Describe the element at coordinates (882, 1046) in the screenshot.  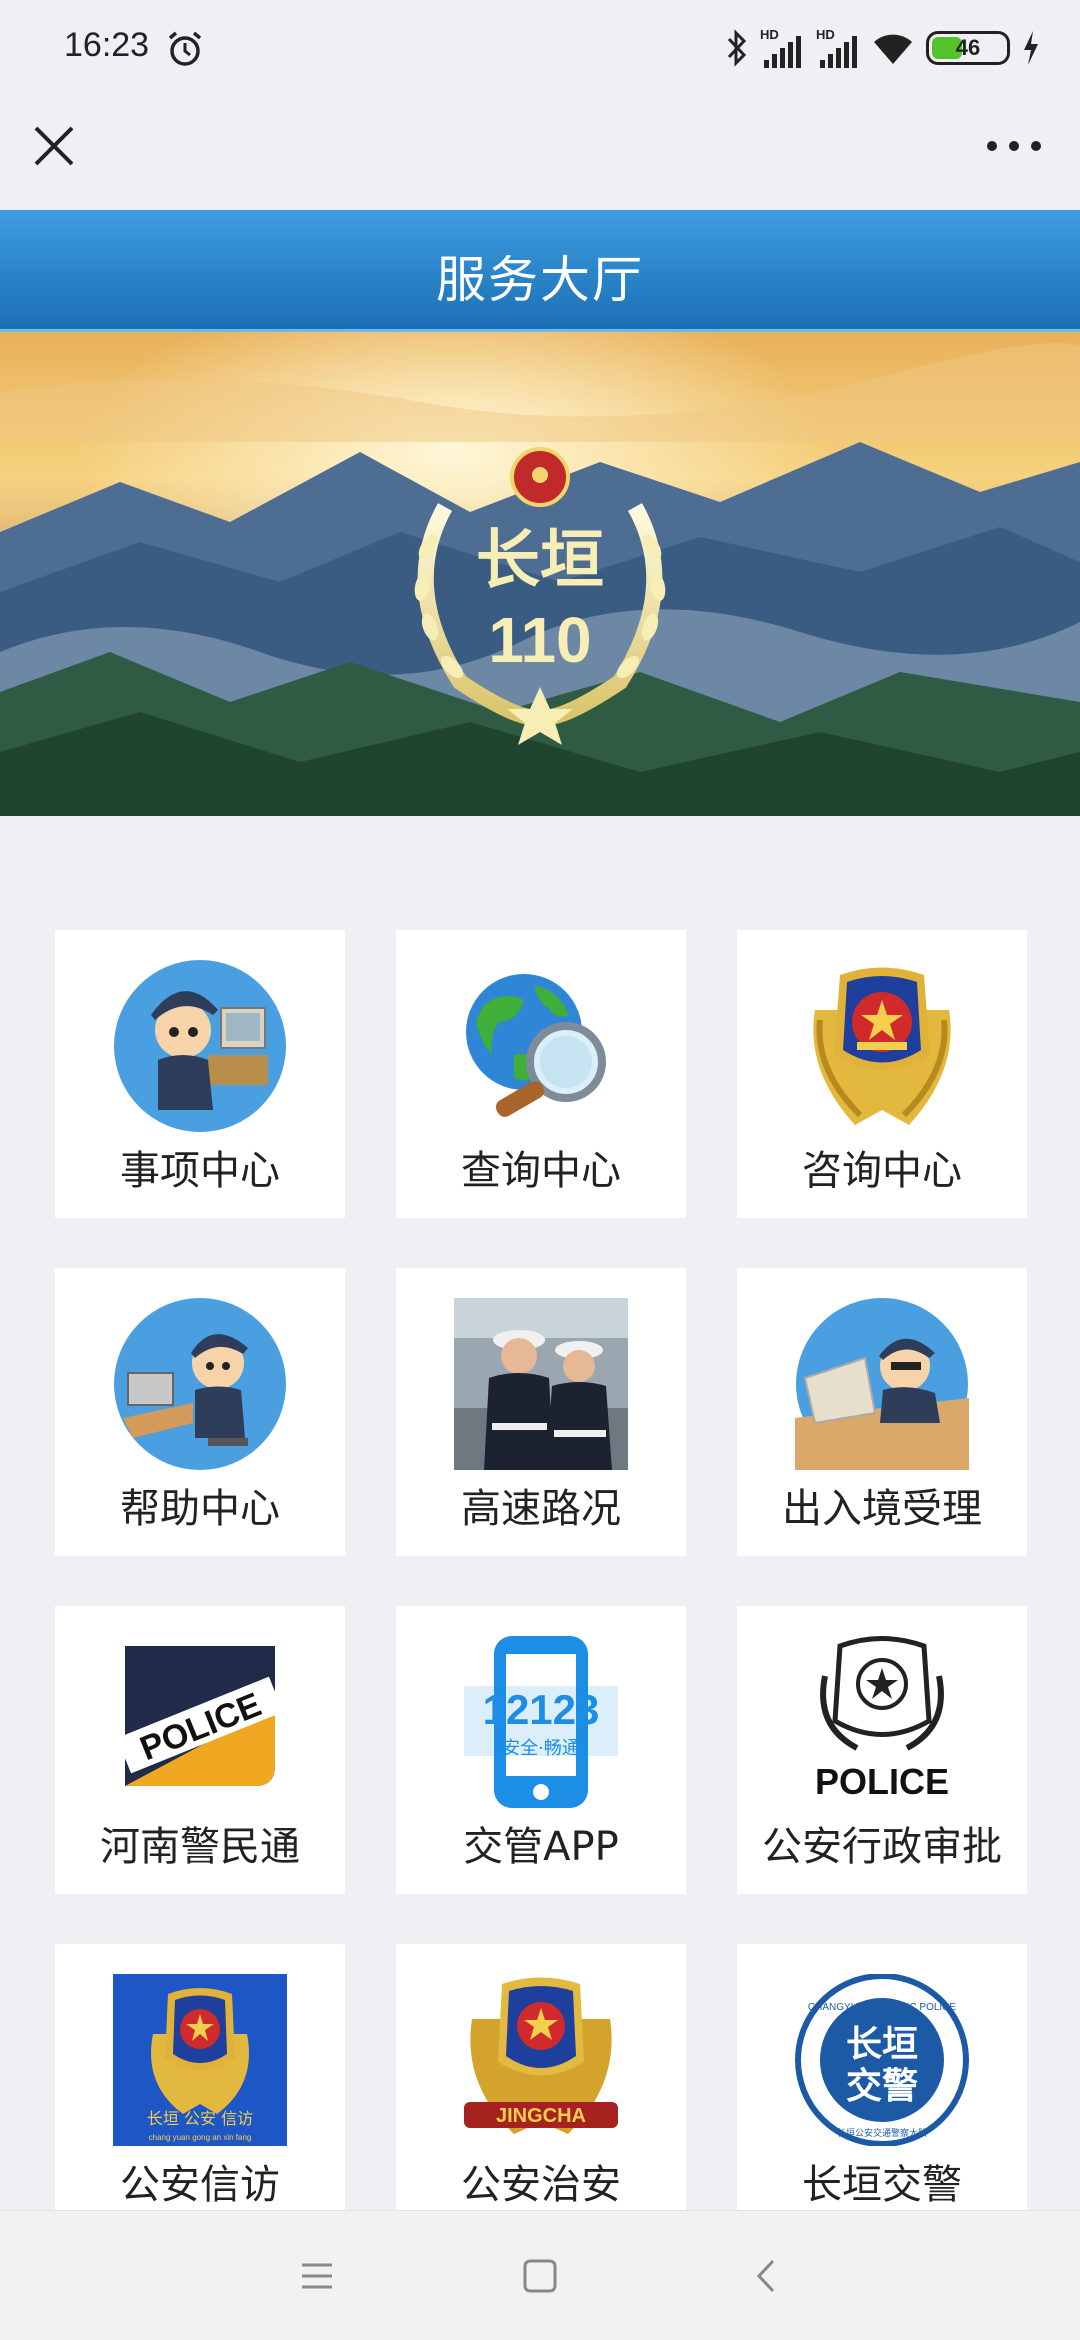
I see `police-emblem-icon` at that location.